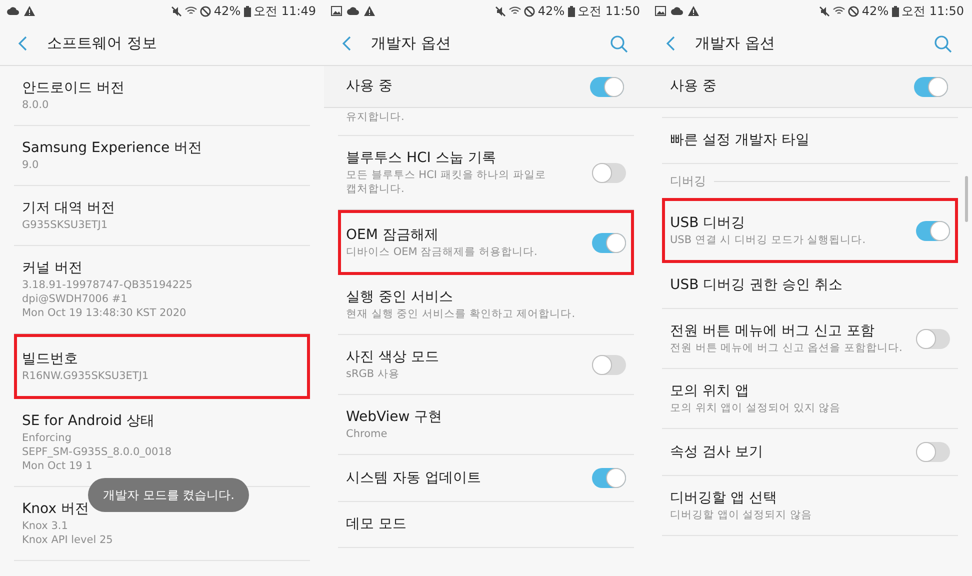 This screenshot has width=972, height=576. I want to click on setting-subtitle: 모의 위치 앱이 설정되어 있지 않음, so click(756, 408).